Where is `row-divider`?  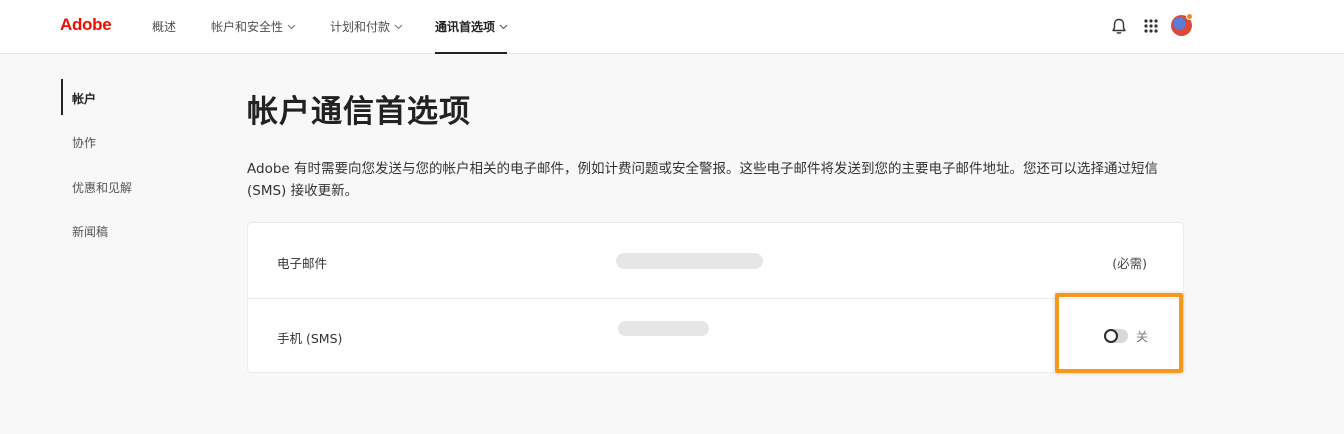 row-divider is located at coordinates (715, 298).